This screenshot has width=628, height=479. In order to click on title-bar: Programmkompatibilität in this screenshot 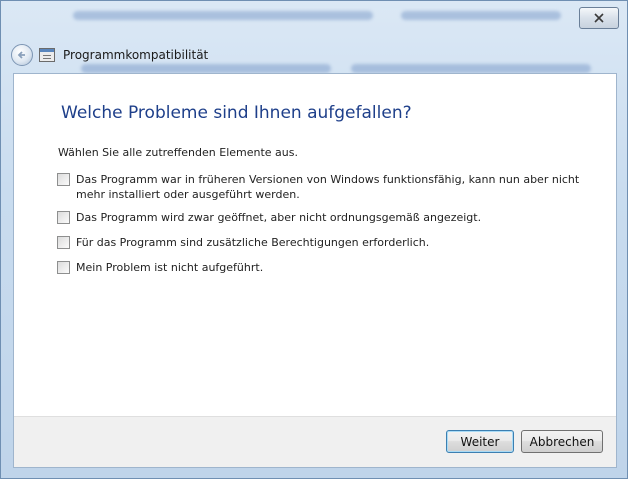, I will do `click(109, 55)`.